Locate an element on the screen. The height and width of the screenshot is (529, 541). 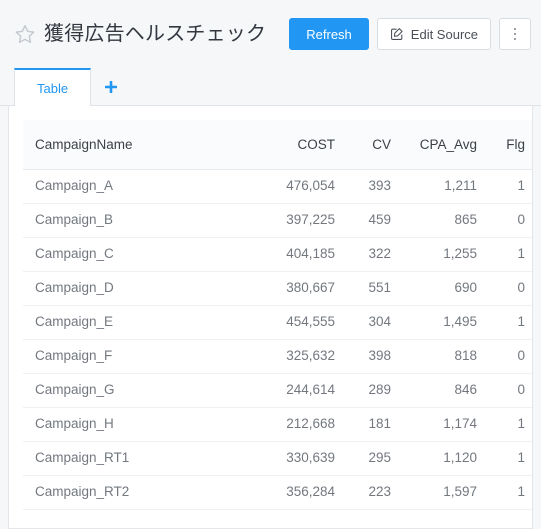
cell-cv: 295 is located at coordinates (375, 458).